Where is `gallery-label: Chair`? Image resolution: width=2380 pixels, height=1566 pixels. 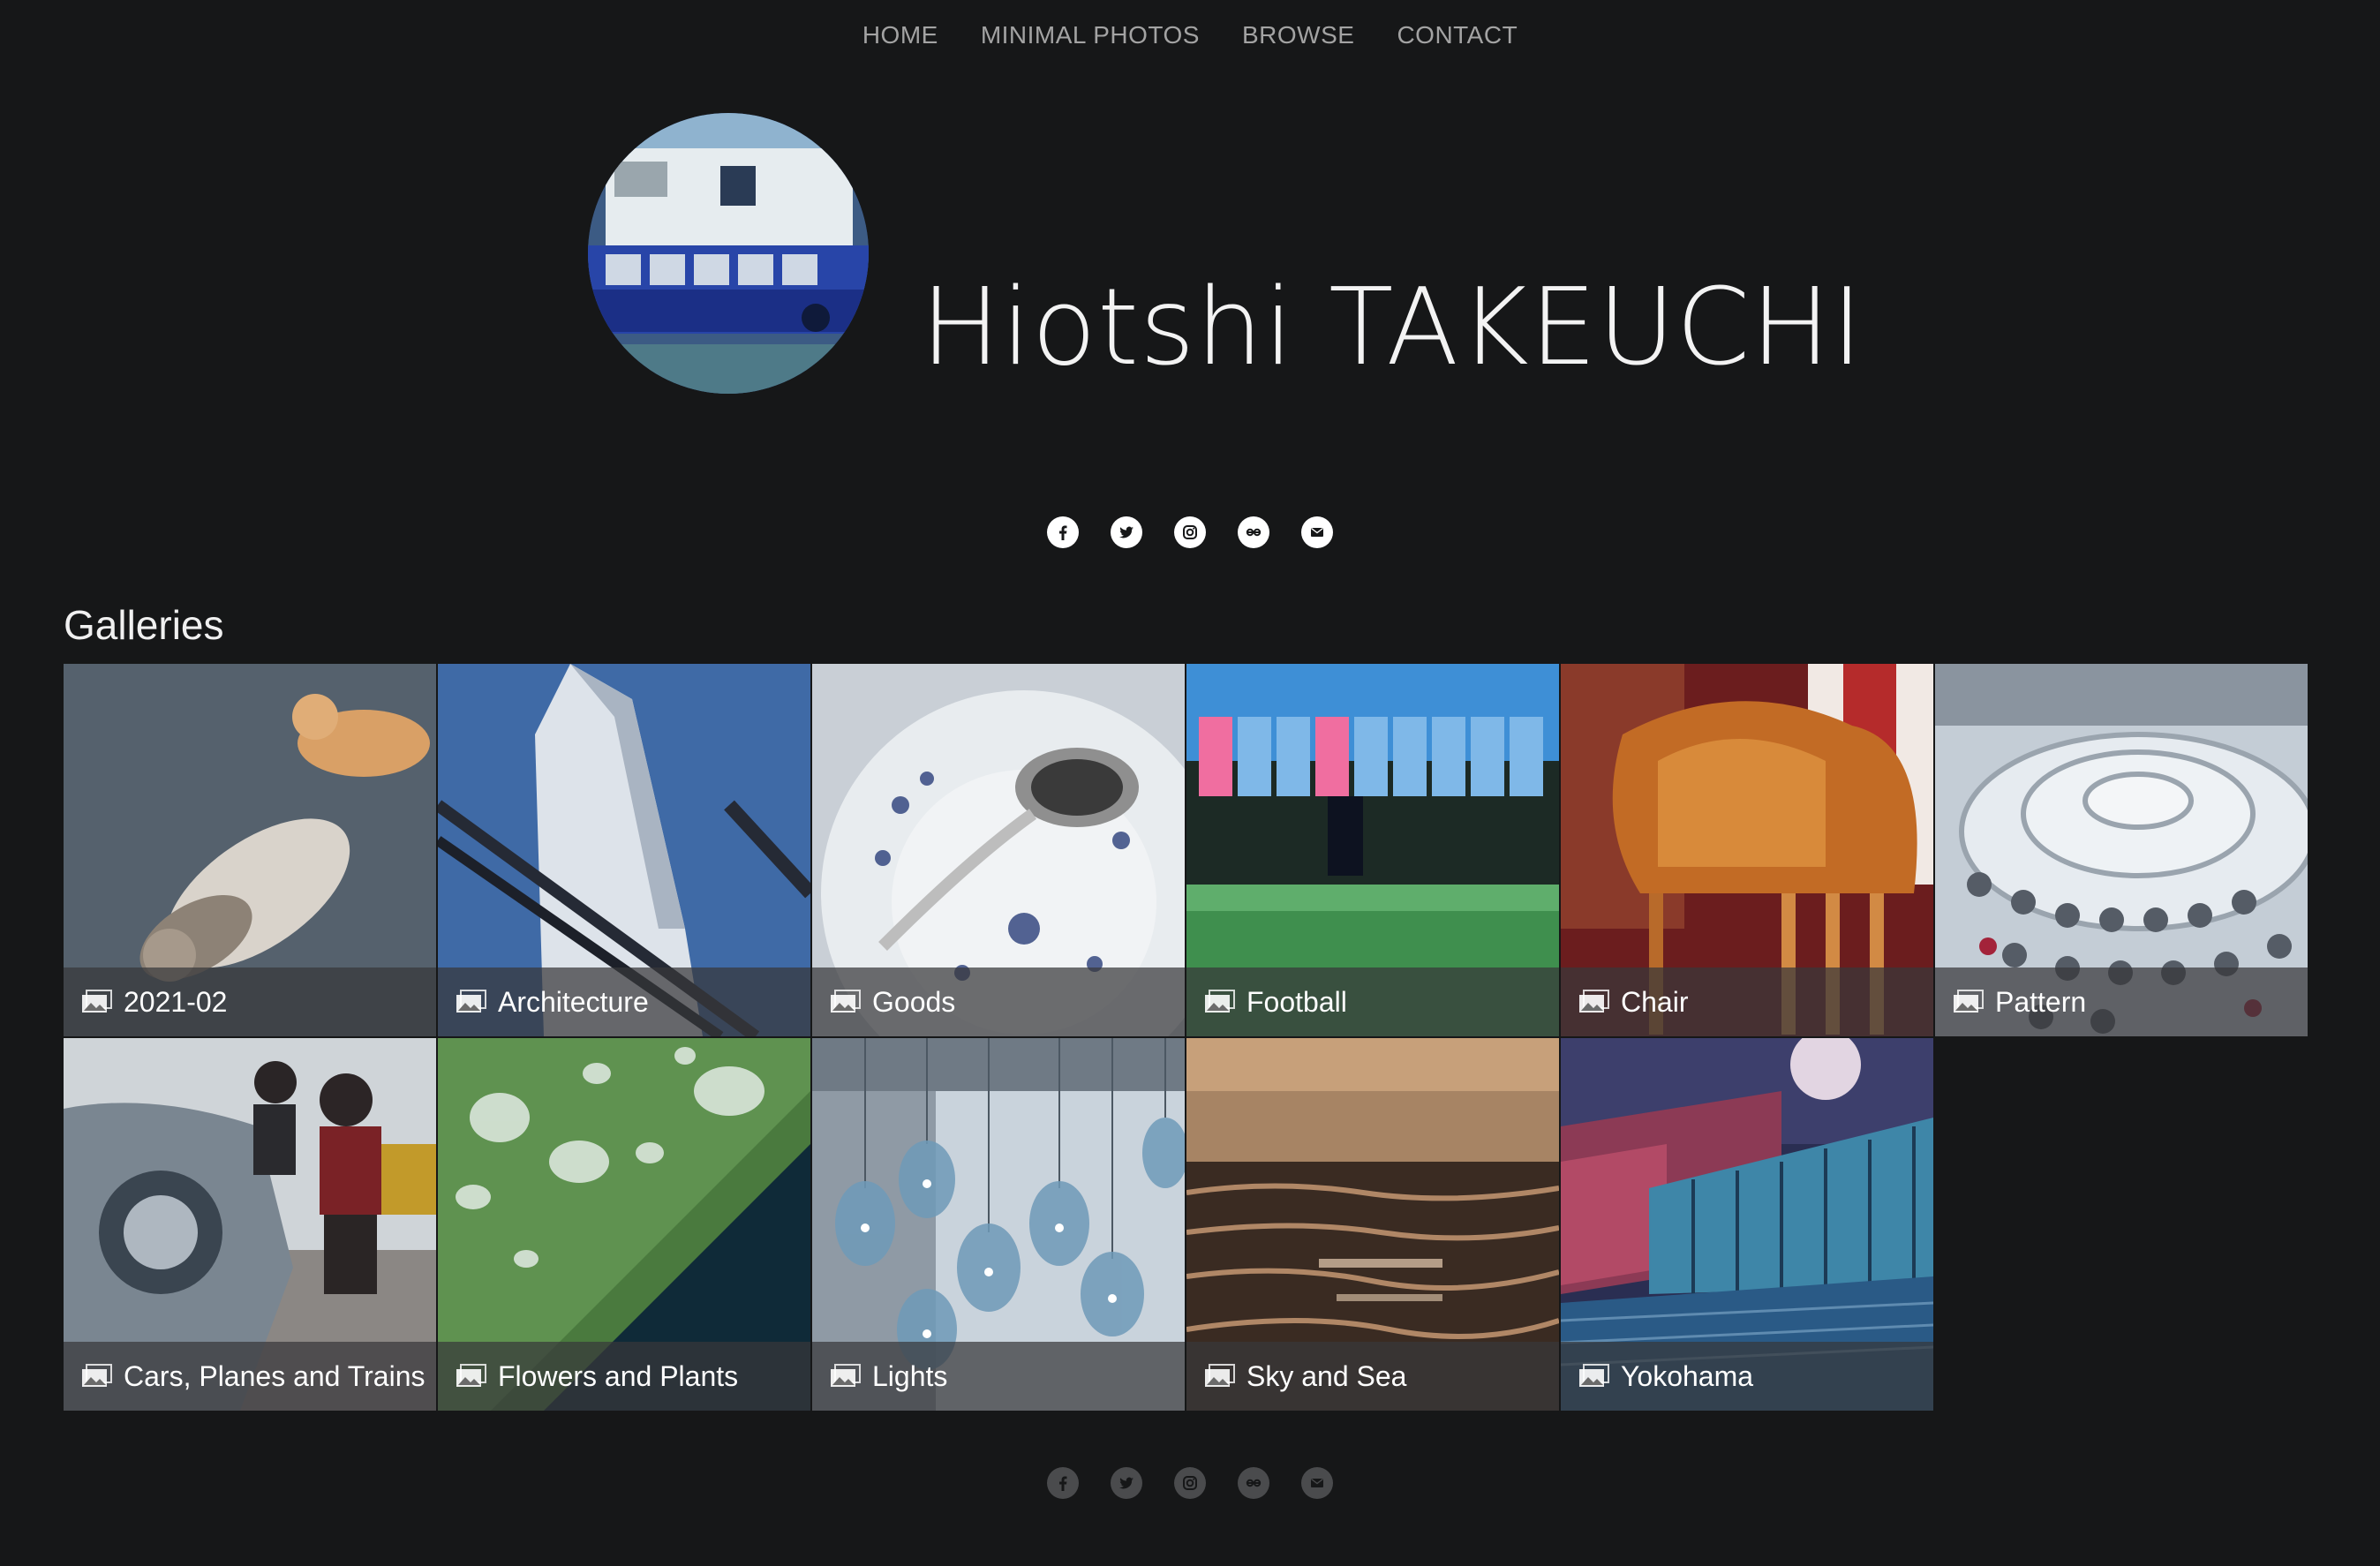 gallery-label: Chair is located at coordinates (1655, 1001).